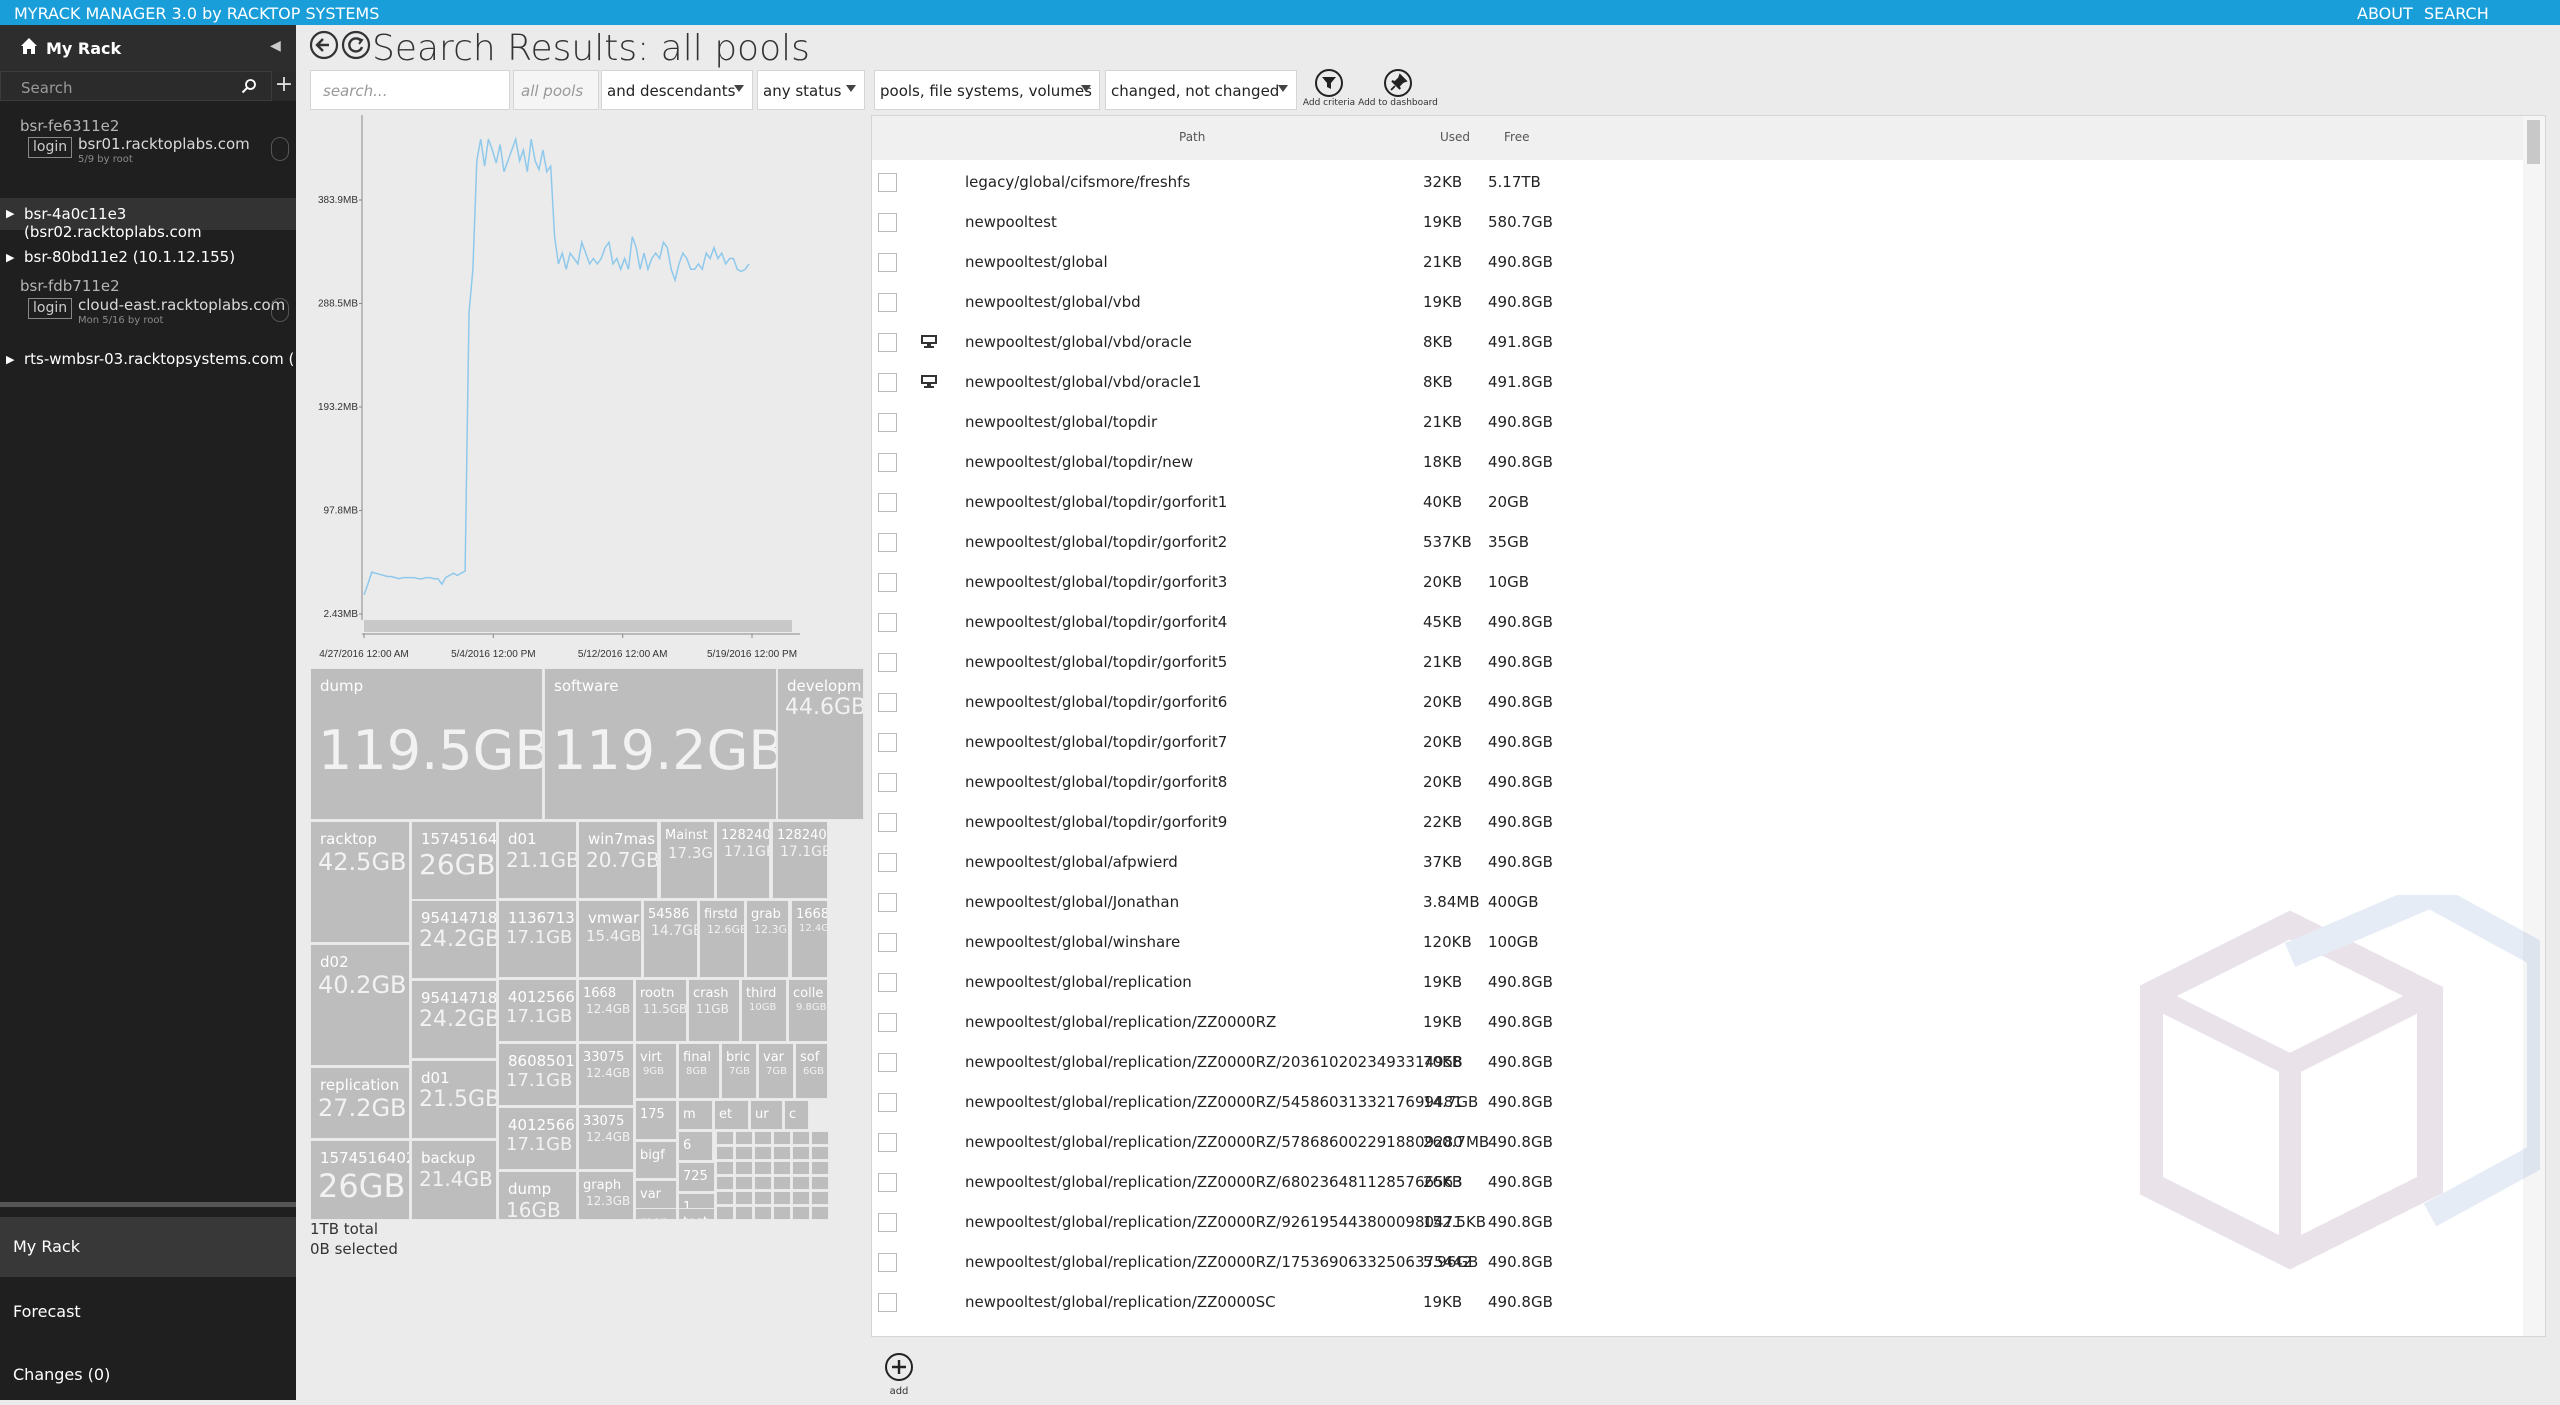 This screenshot has height=1405, width=2560. I want to click on my-rack-header: My Rack ◀, so click(148, 48).